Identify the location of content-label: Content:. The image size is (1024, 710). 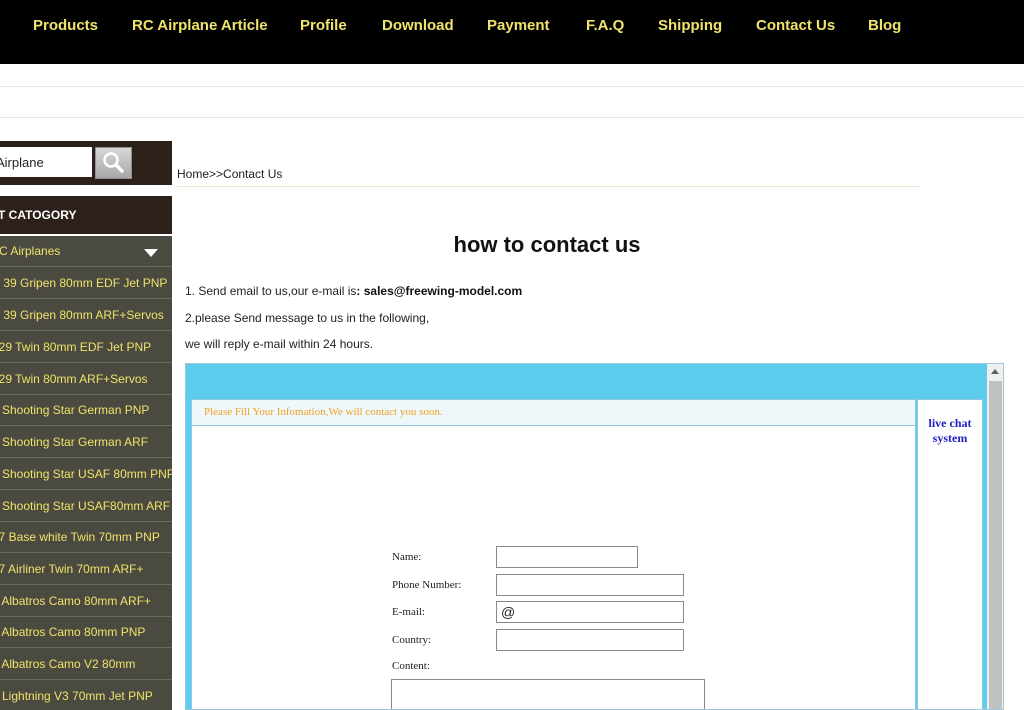
(411, 666).